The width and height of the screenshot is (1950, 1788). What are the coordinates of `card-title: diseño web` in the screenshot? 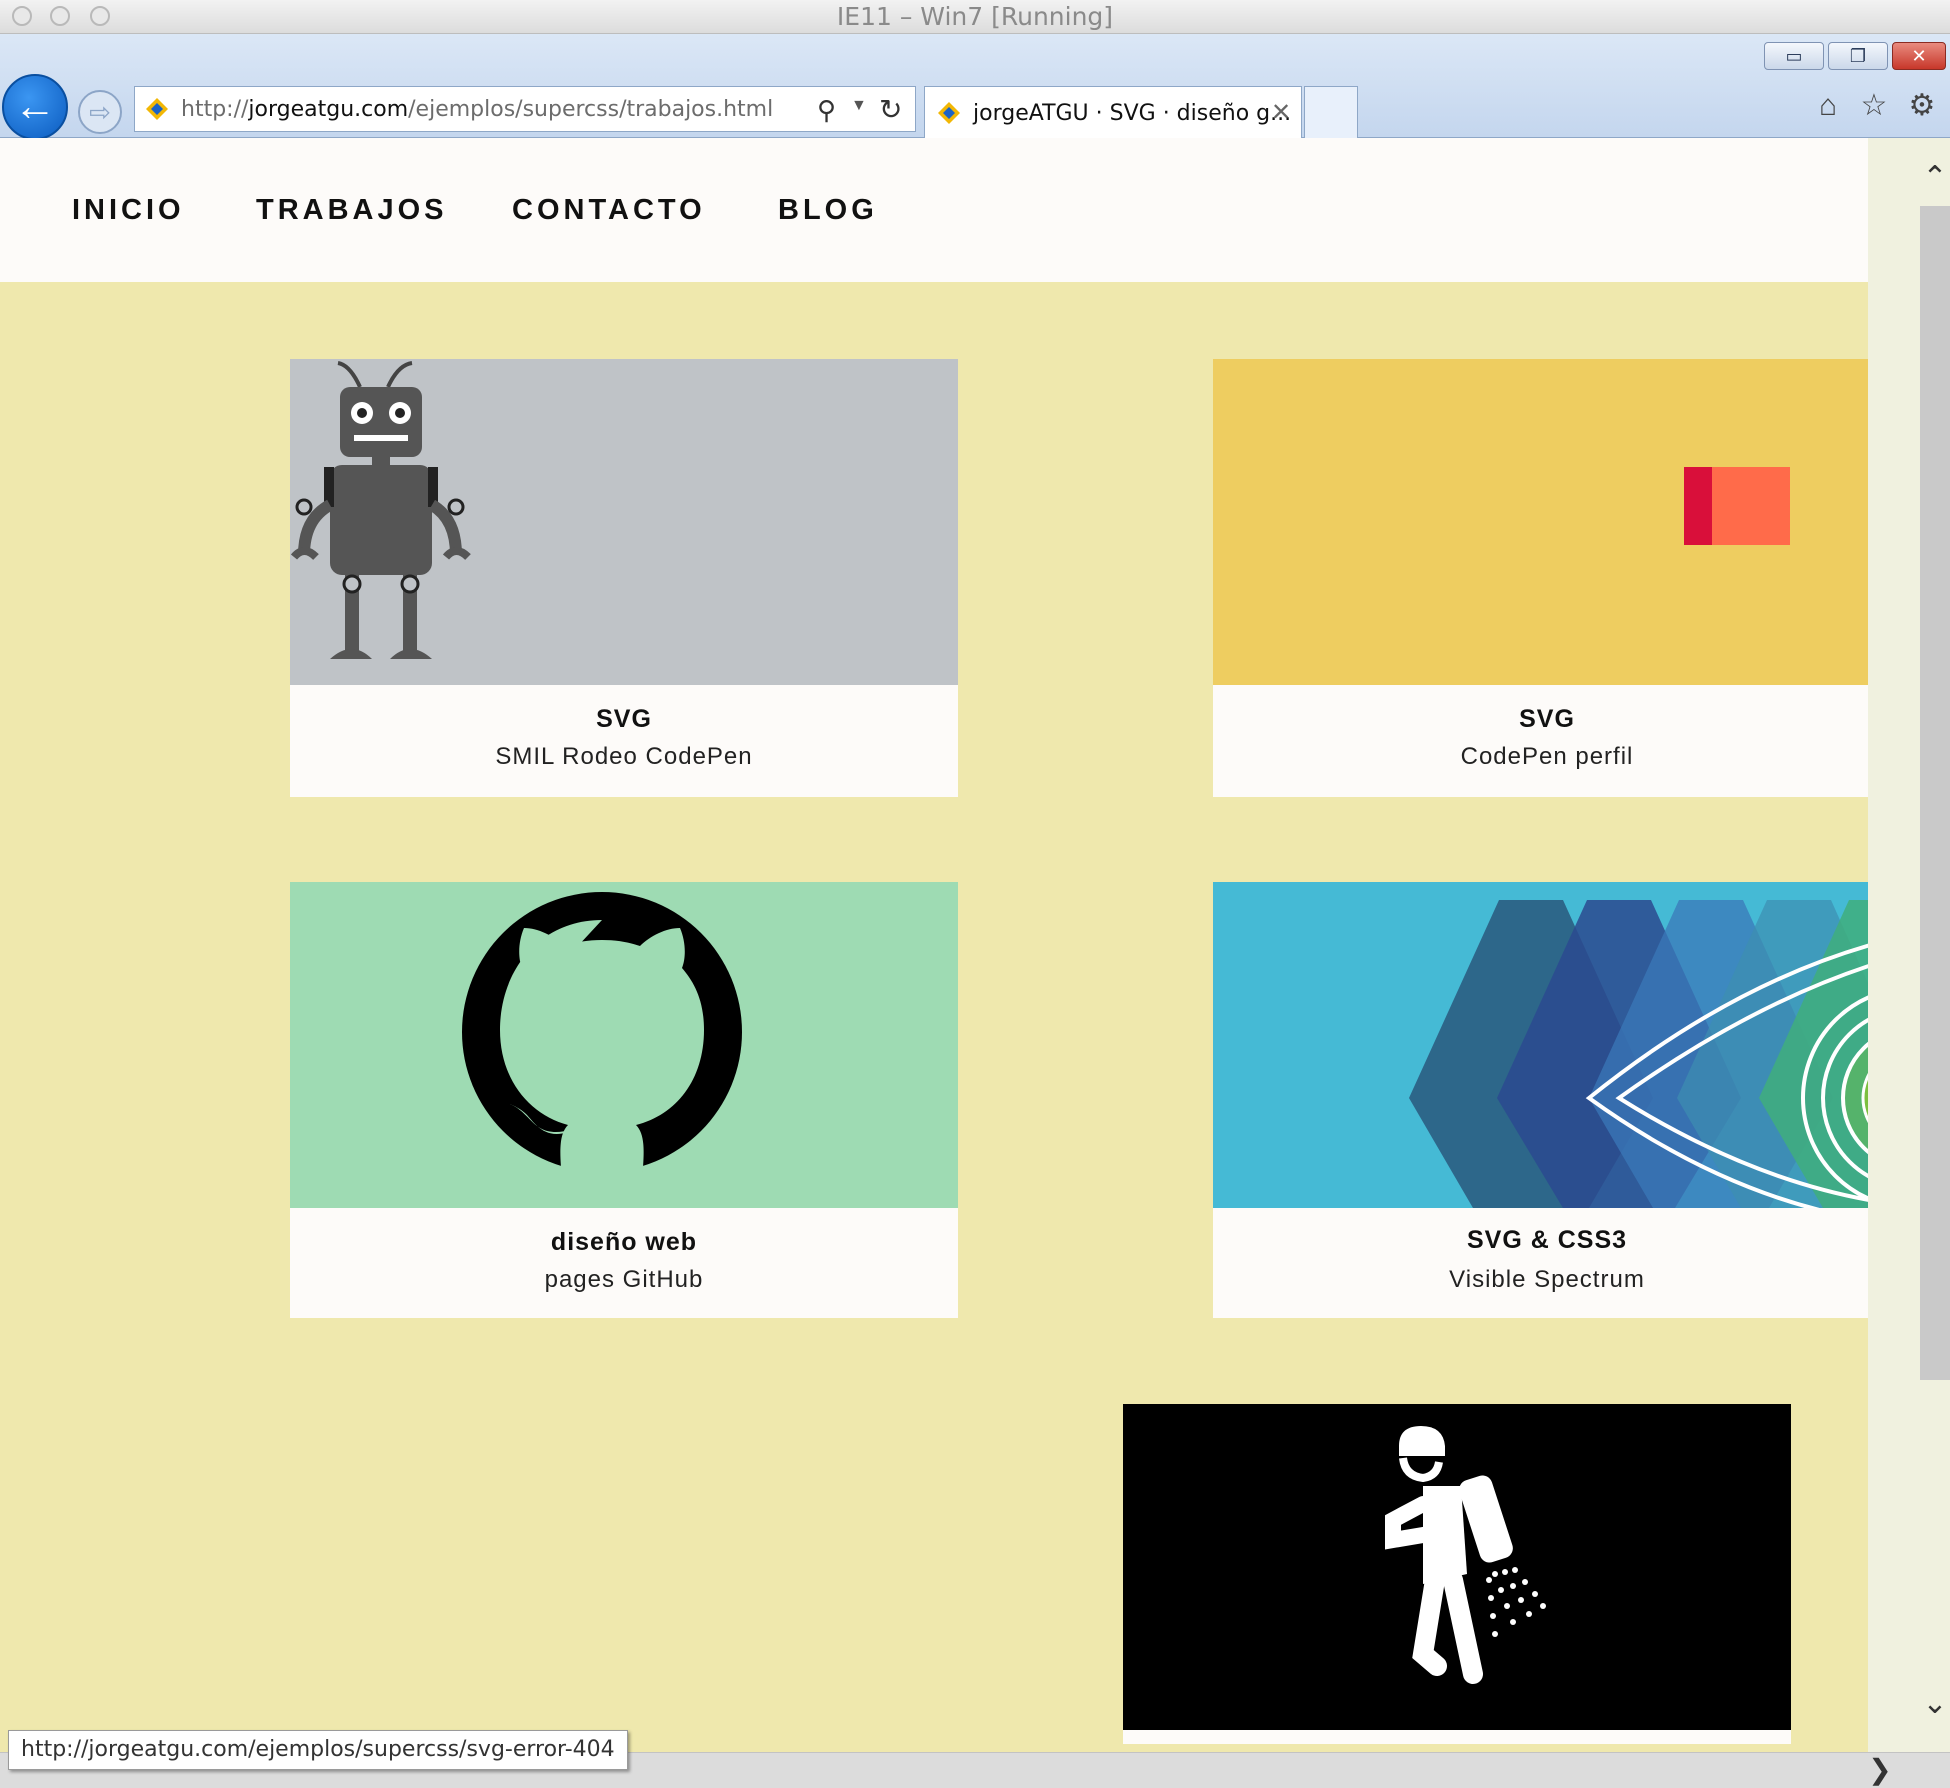 It's located at (624, 1242).